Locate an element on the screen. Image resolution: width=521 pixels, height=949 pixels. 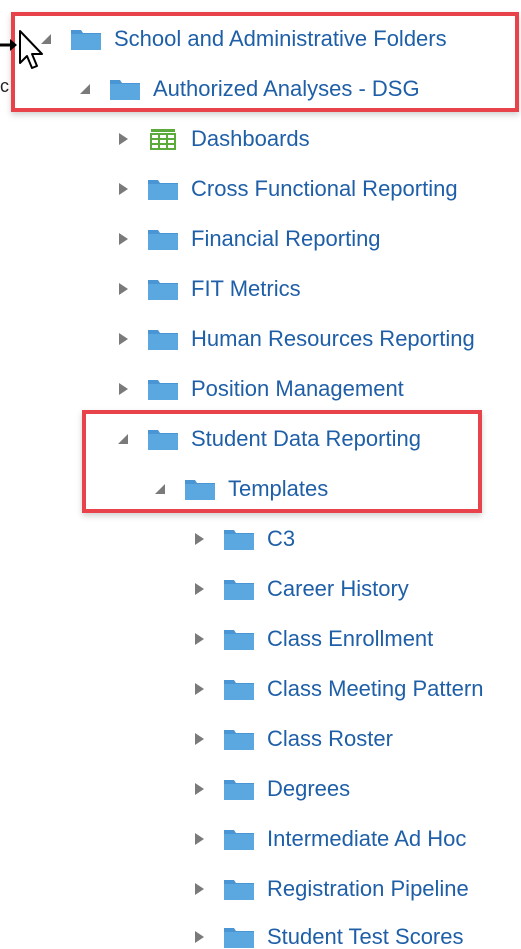
tree-node-label: Position Management is located at coordinates (297, 388).